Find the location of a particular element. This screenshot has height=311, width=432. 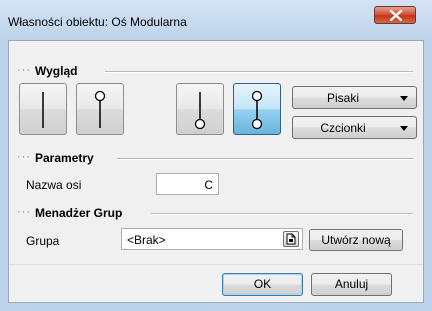

group-value: <Brak> is located at coordinates (146, 240).